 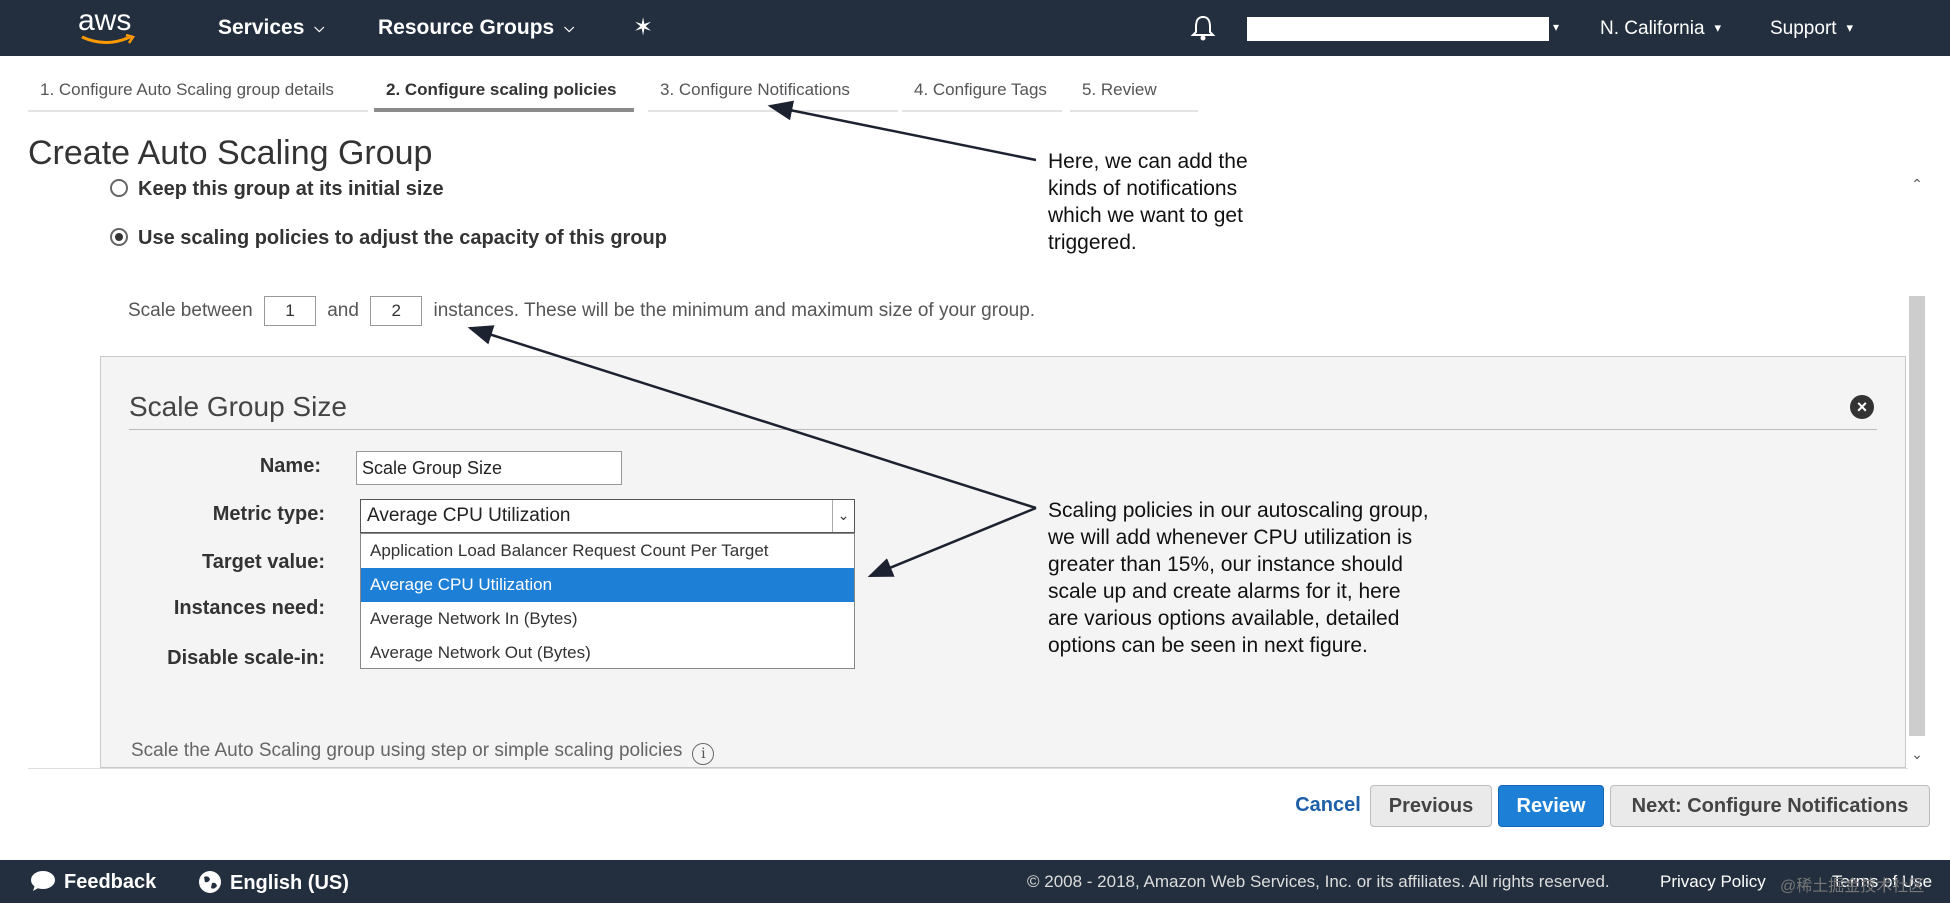 I want to click on region-label: N. California, so click(x=1652, y=28).